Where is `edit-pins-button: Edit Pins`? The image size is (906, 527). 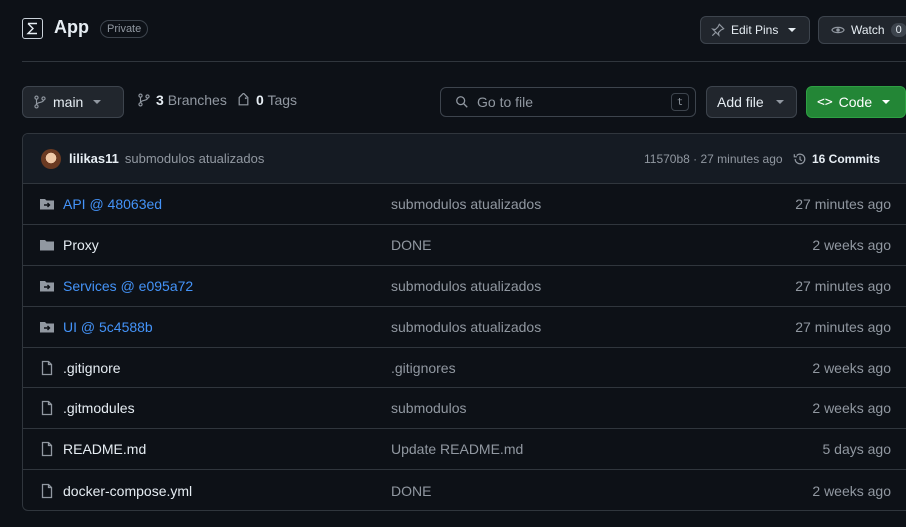
edit-pins-button: Edit Pins is located at coordinates (755, 30).